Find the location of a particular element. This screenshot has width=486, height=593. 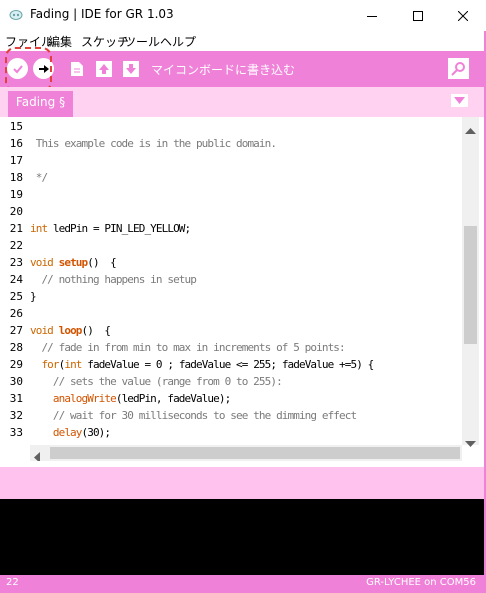

line-number: 32 is located at coordinates (16, 415).